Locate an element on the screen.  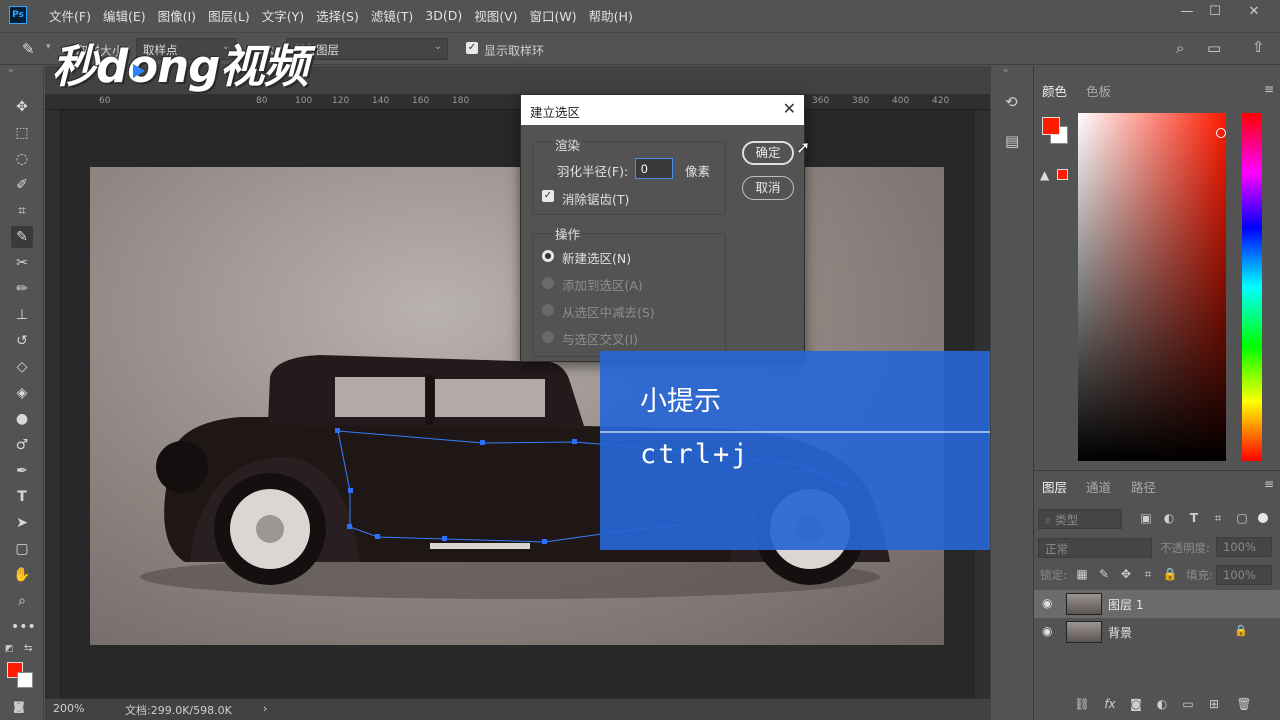
crop-tool-icon: ⌗ is located at coordinates (22, 211).